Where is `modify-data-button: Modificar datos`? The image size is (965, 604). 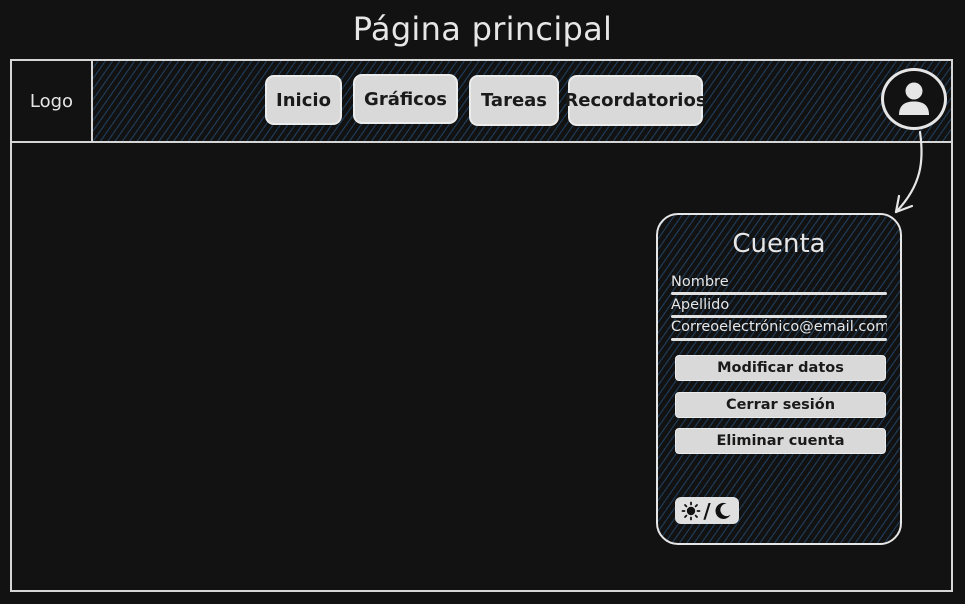 modify-data-button: Modificar datos is located at coordinates (780, 368).